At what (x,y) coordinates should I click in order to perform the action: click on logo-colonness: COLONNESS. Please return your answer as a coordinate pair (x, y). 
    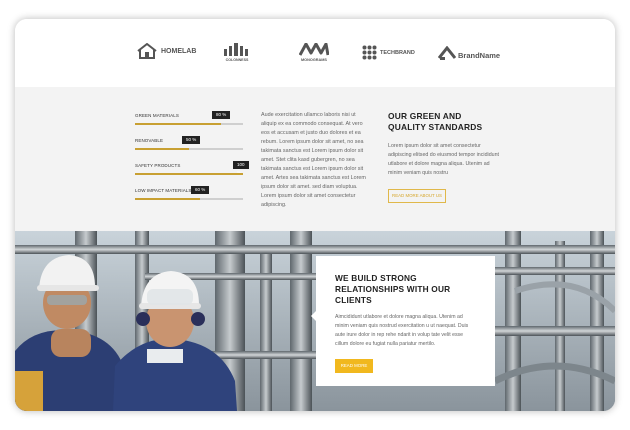
    Looking at the image, I should click on (237, 52).